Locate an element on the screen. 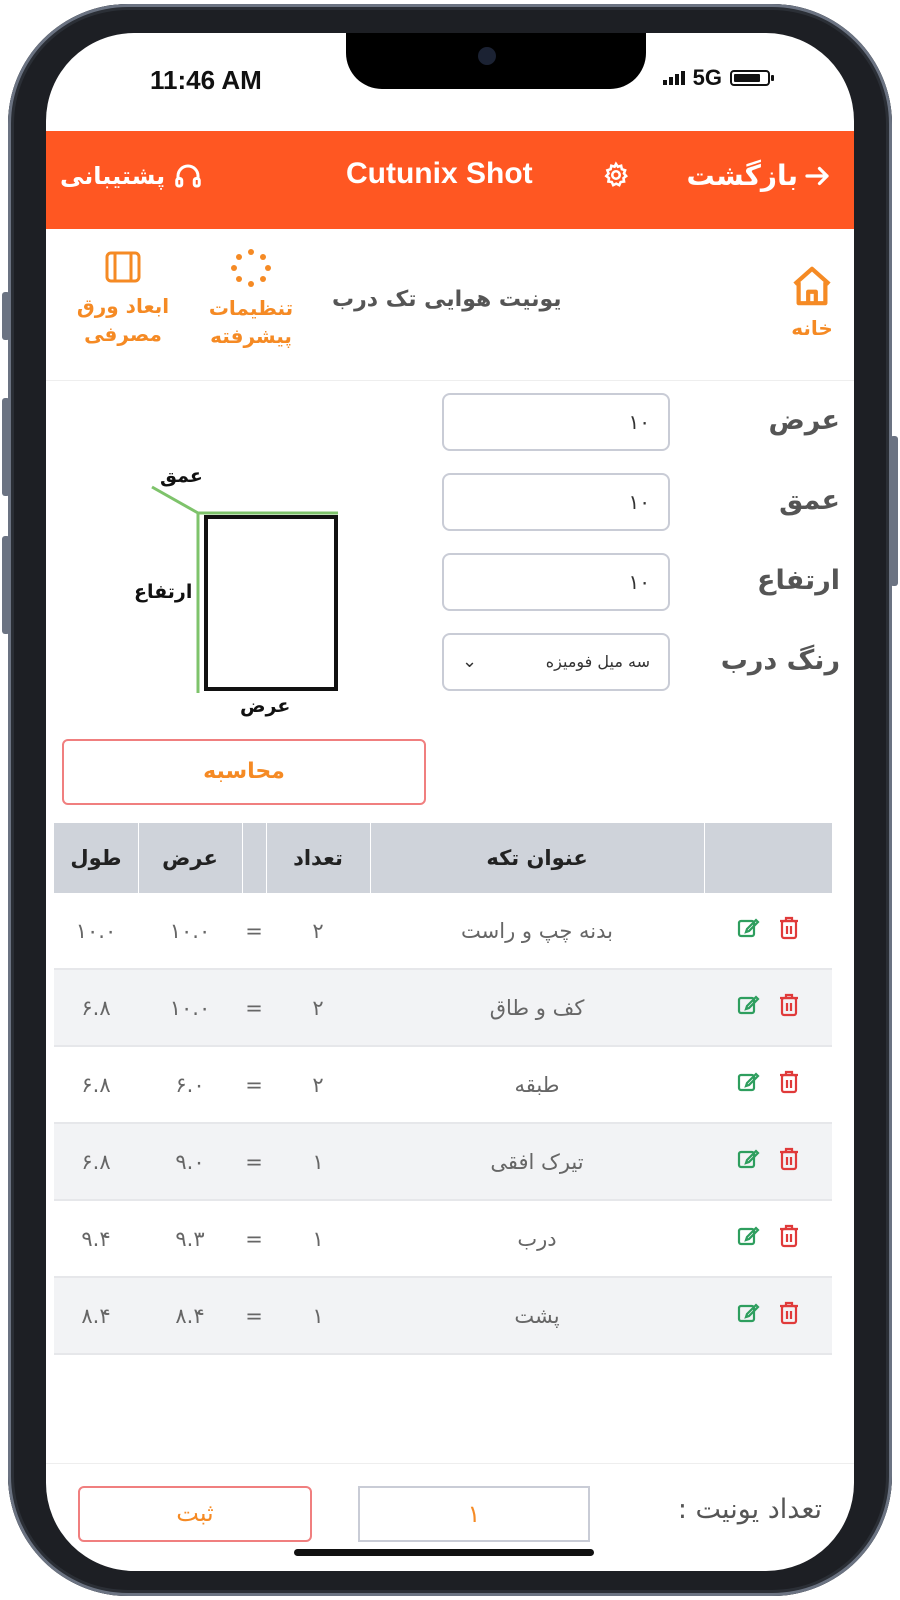 The width and height of the screenshot is (900, 1600). sheet-label-line1: ابعاد ورق is located at coordinates (123, 306).